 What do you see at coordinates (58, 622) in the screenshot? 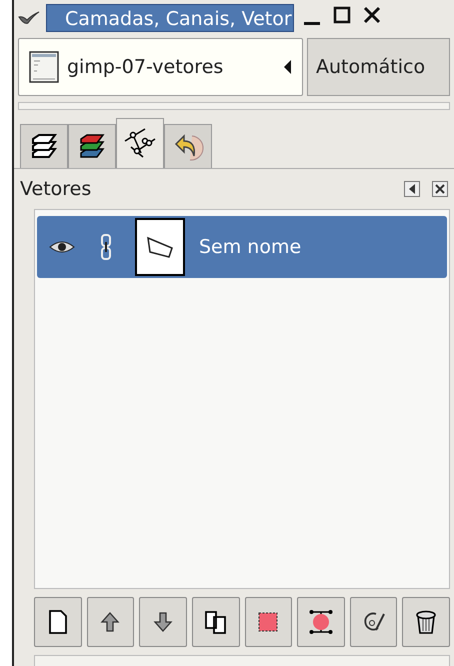
I see `new-button` at bounding box center [58, 622].